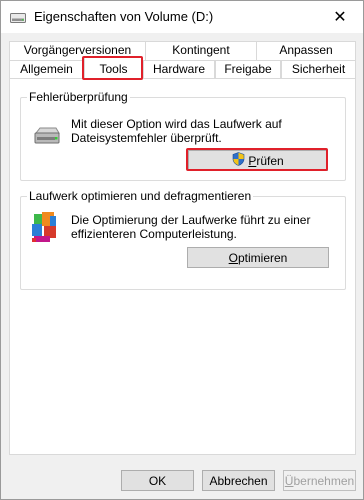  What do you see at coordinates (46, 69) in the screenshot?
I see `tab-general: Allgemein` at bounding box center [46, 69].